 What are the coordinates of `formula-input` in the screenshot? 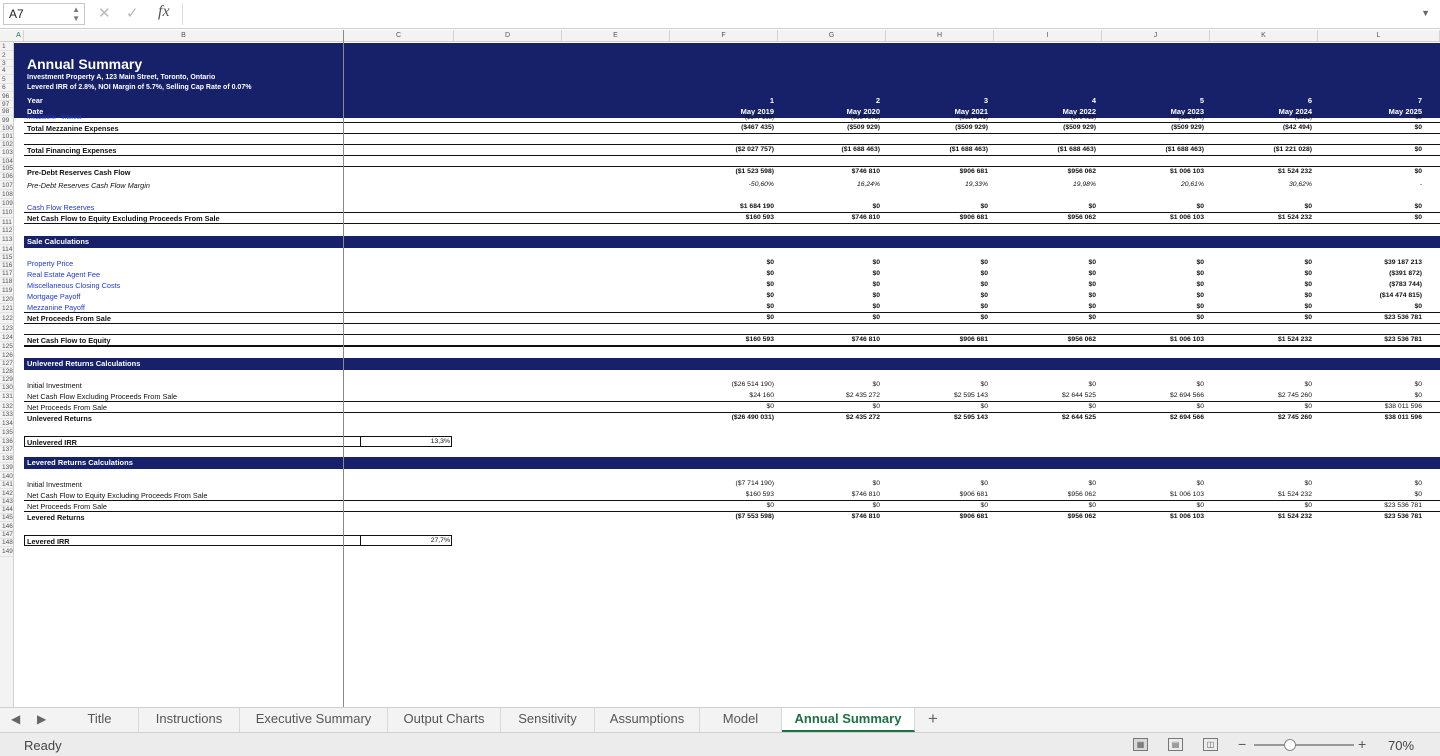 It's located at (797, 14).